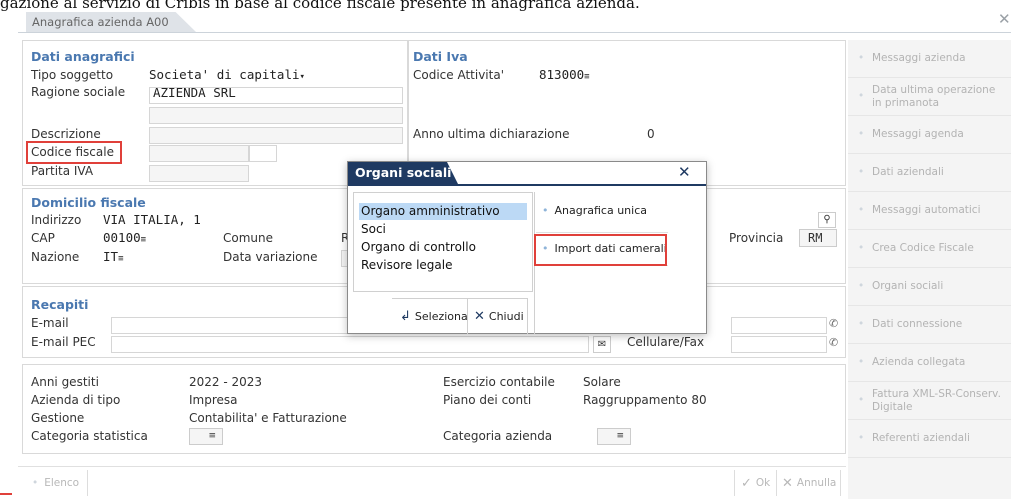 This screenshot has height=499, width=1011. I want to click on email-field, so click(231, 325).